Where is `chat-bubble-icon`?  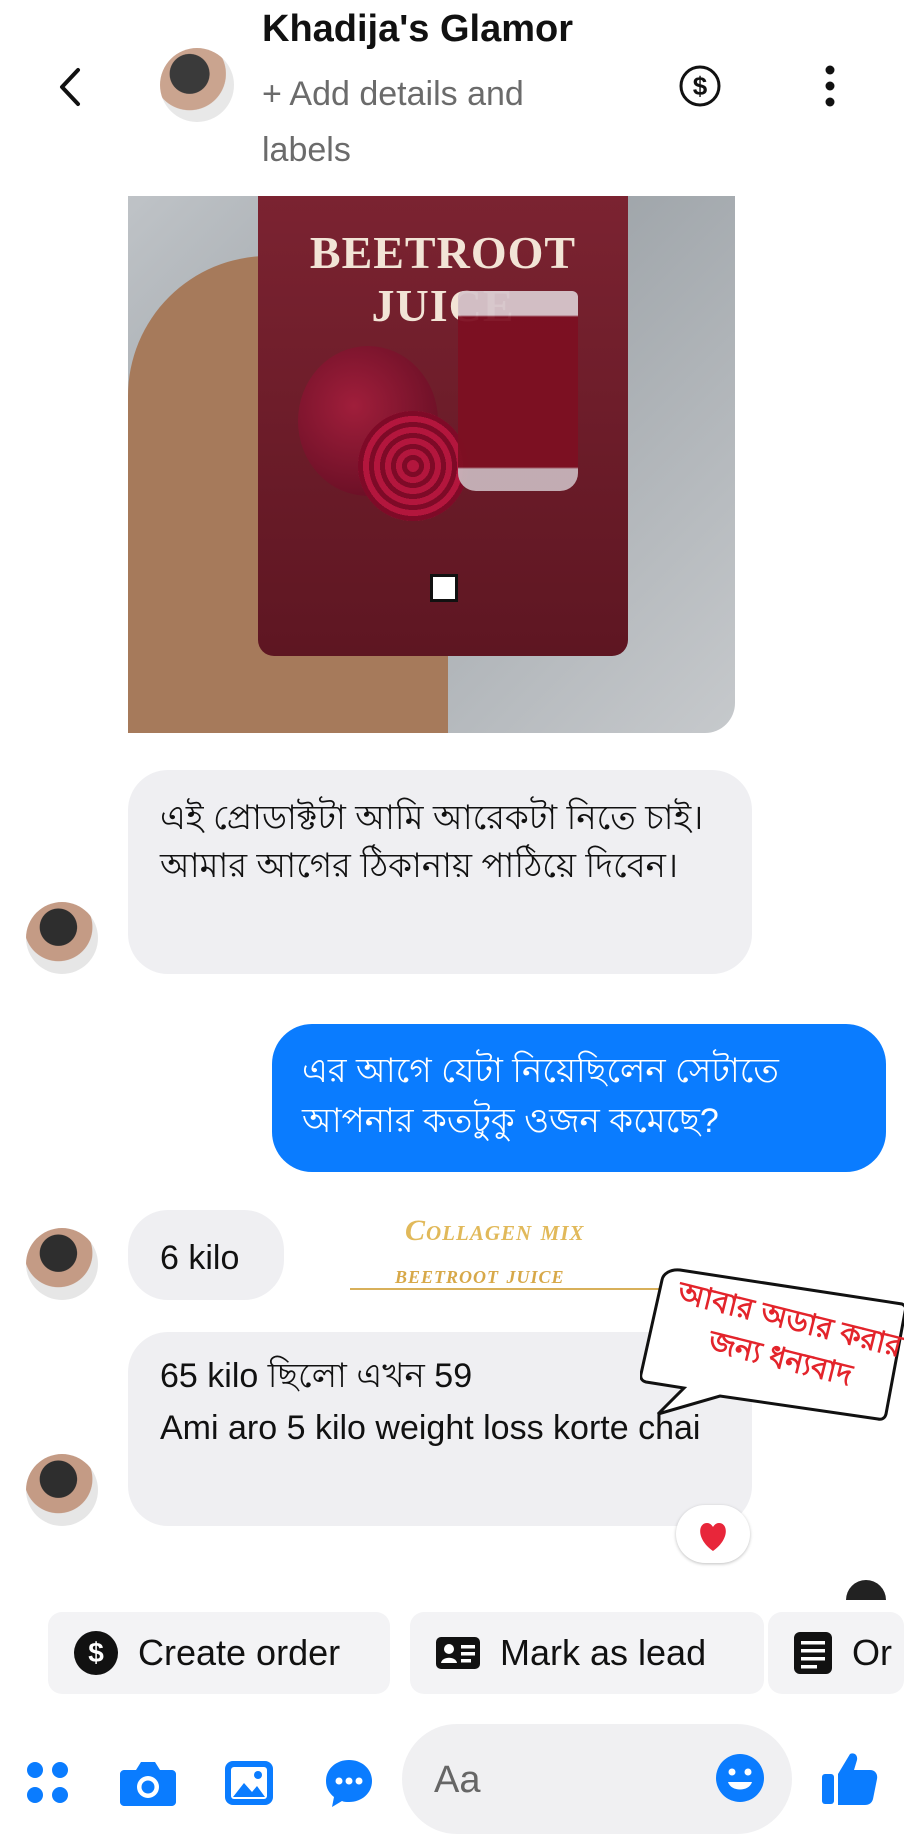 chat-bubble-icon is located at coordinates (349, 1783).